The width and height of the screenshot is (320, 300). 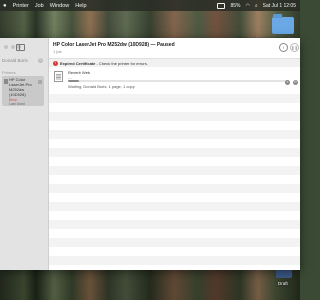 What do you see at coordinates (5, 6) in the screenshot?
I see `apple-menu-icon: ●` at bounding box center [5, 6].